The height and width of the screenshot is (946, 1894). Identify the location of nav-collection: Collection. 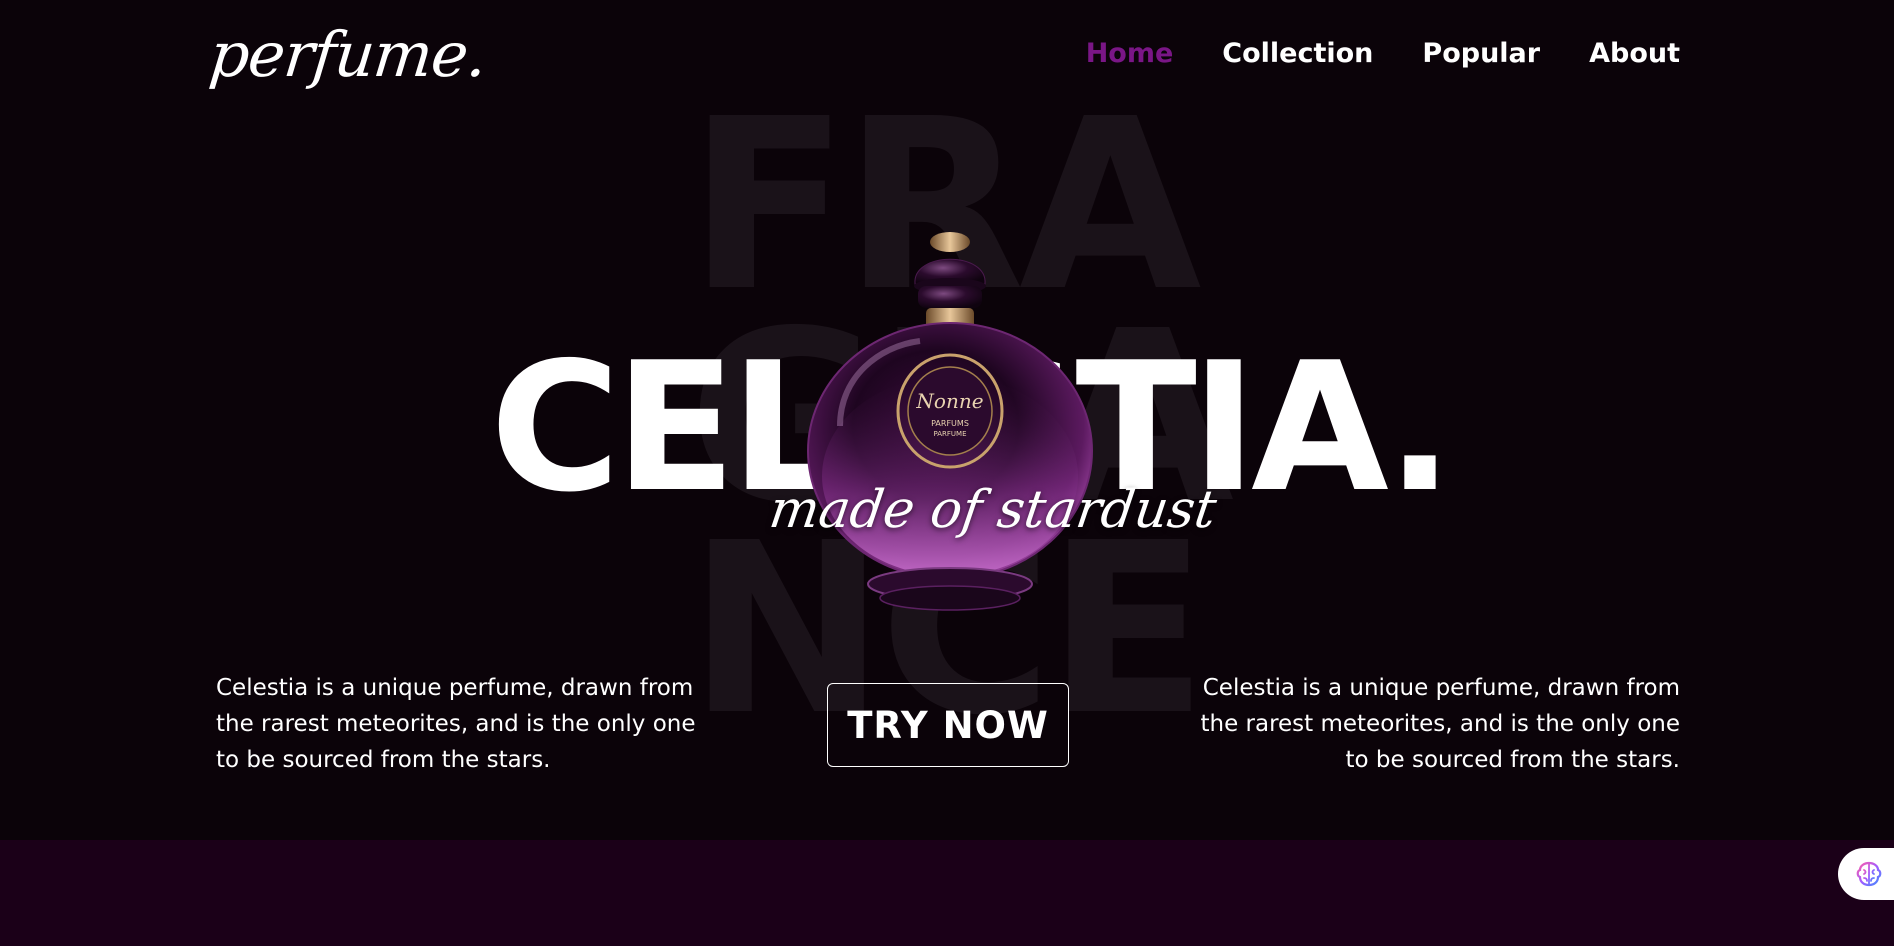
(1297, 53).